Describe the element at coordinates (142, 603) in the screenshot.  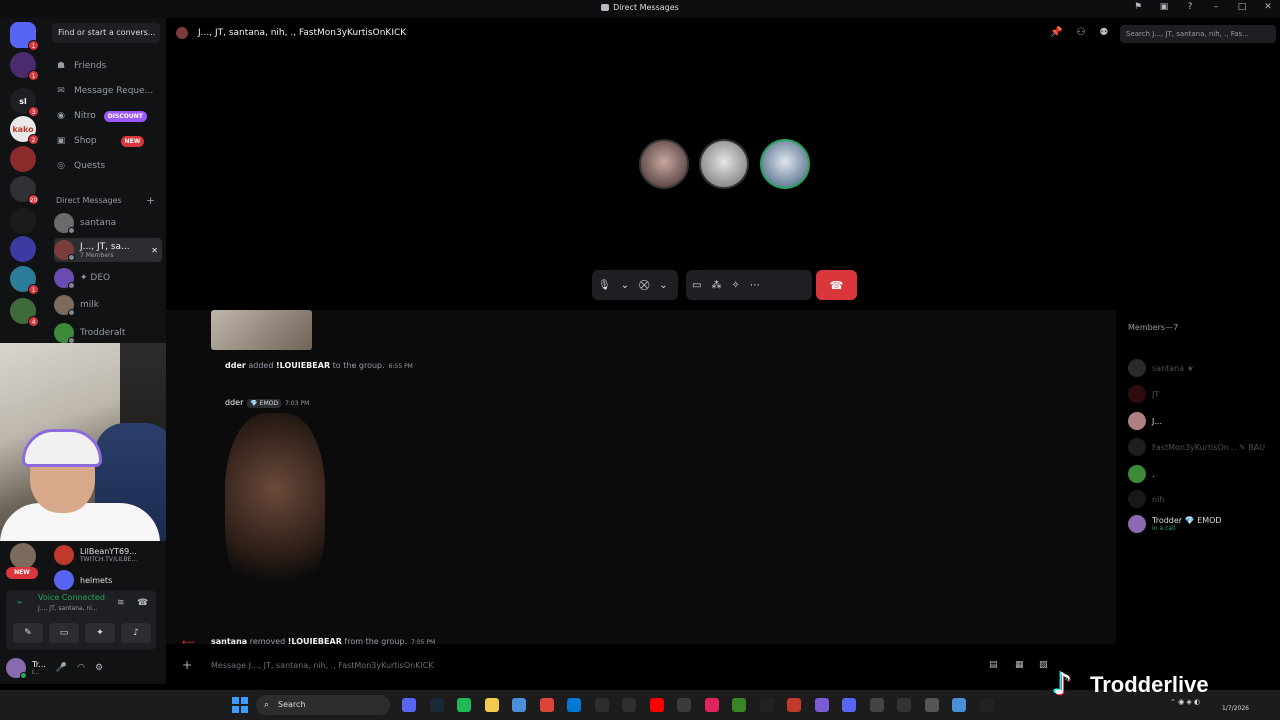
I see `disconnect-icon: ☎` at that location.